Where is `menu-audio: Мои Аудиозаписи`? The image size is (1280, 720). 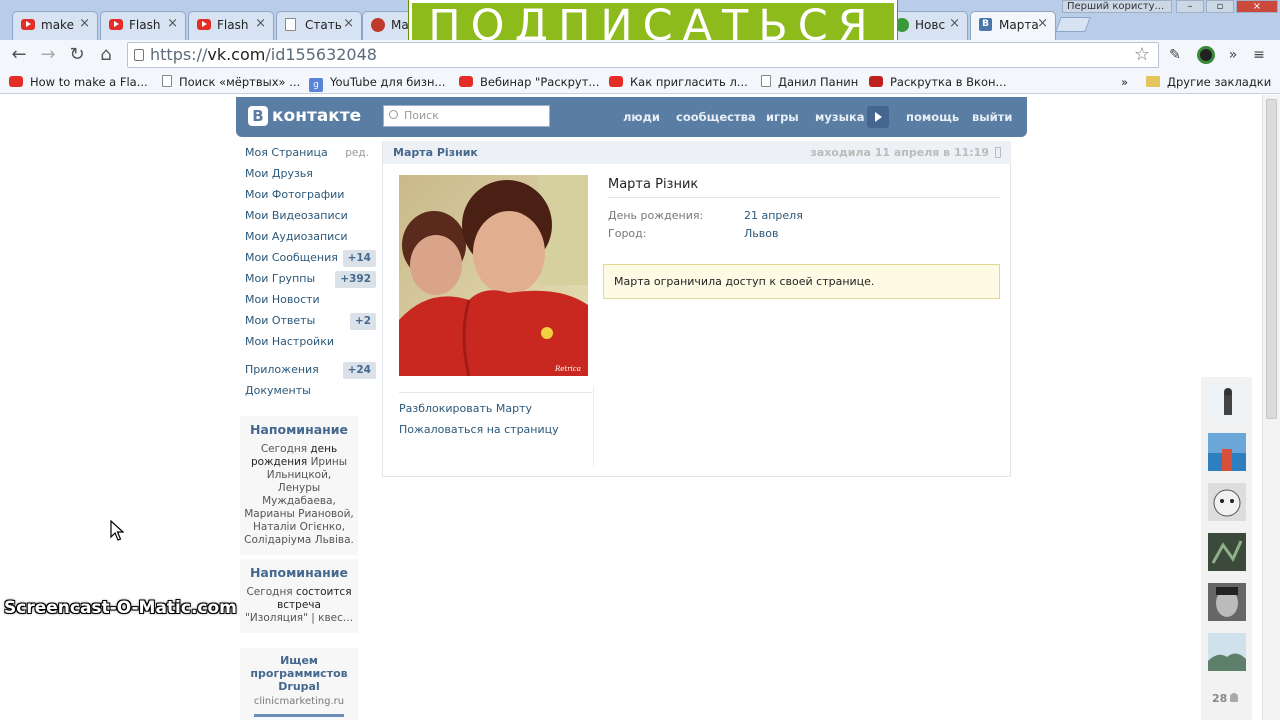
menu-audio: Мои Аудиозаписи is located at coordinates (308, 239).